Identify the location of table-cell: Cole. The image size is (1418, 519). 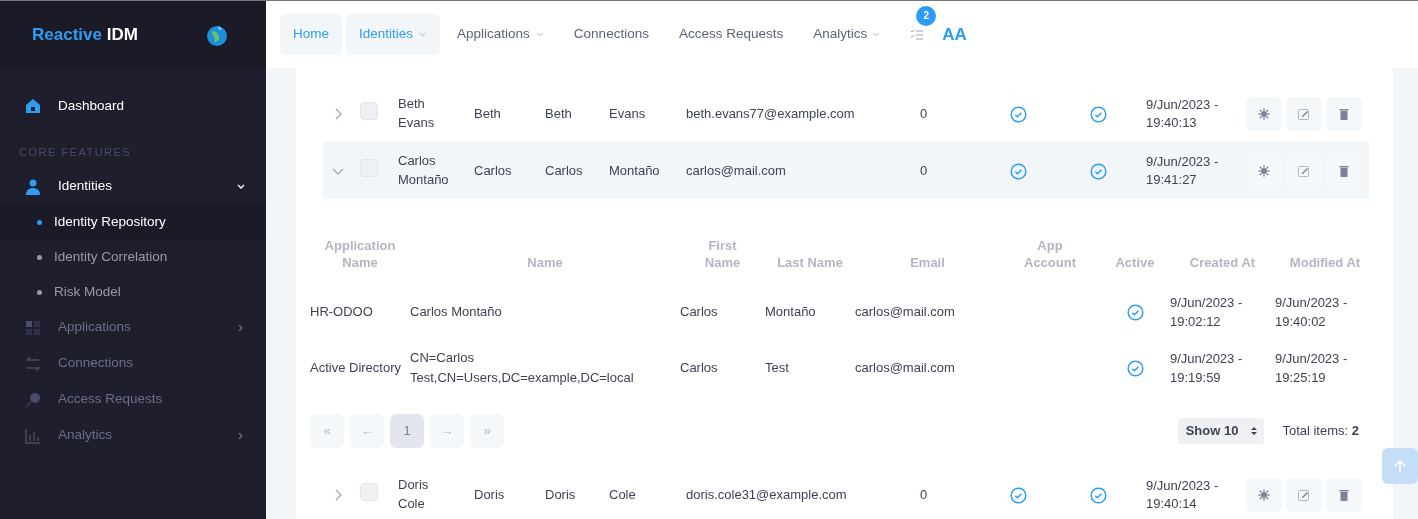
(622, 494).